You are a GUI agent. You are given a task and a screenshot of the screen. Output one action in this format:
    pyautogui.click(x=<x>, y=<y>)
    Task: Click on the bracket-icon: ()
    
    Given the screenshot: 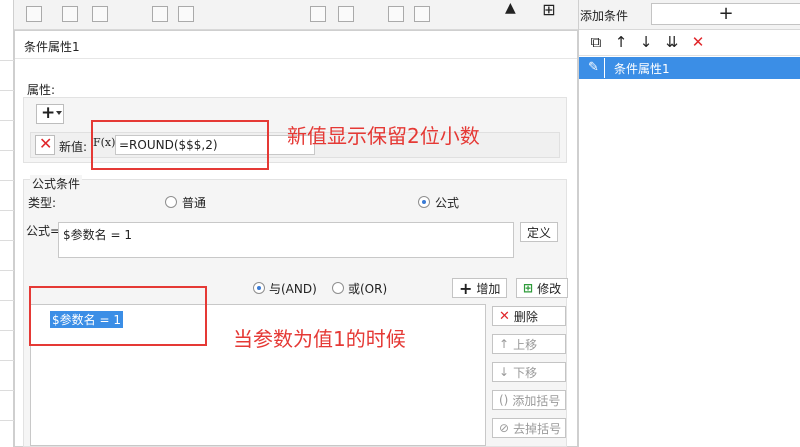 What is the action you would take?
    pyautogui.click(x=504, y=400)
    